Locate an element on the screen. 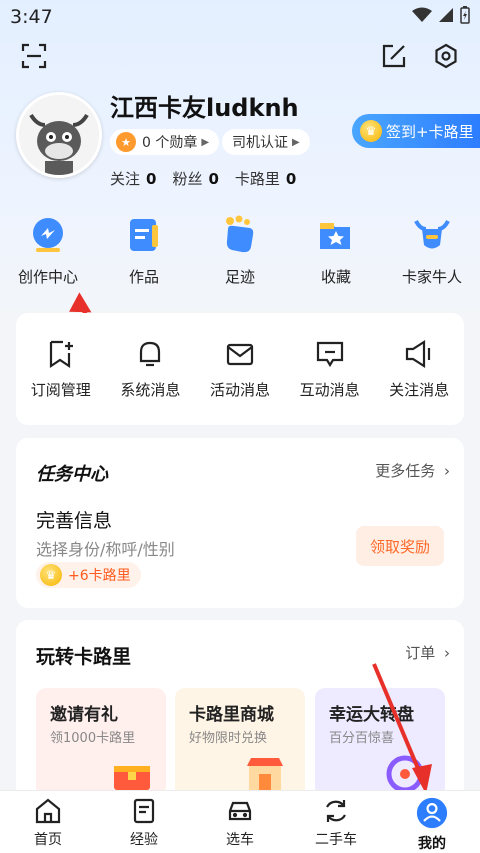  quick-favorites: 收藏 is located at coordinates (336, 249).